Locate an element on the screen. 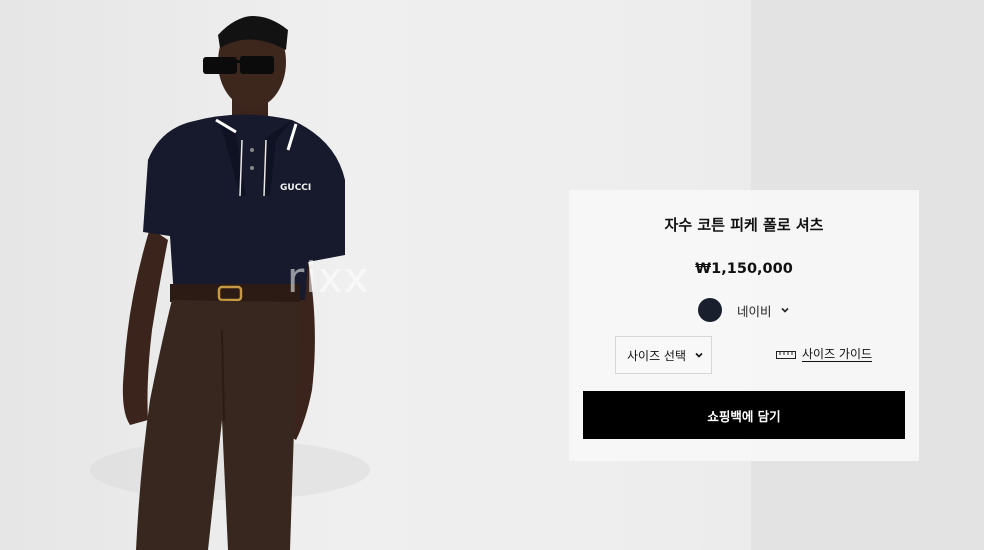 The height and width of the screenshot is (550, 984). add-to-bag-button: 쇼핑백에 담기 is located at coordinates (744, 415).